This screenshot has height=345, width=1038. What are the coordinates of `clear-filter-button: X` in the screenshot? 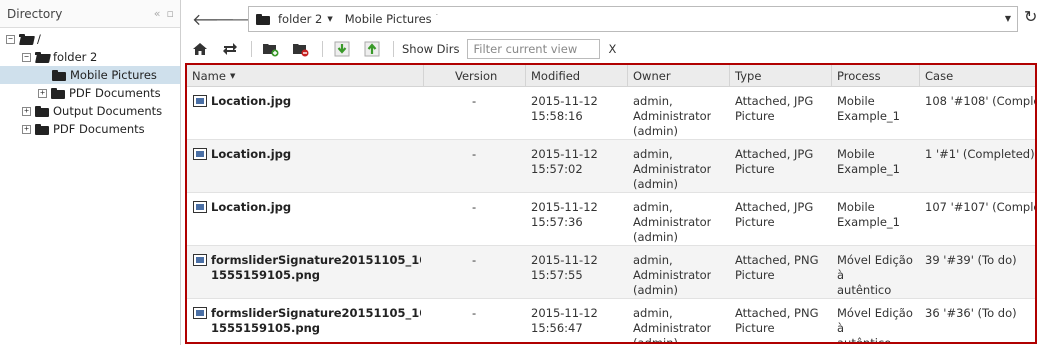 It's located at (612, 49).